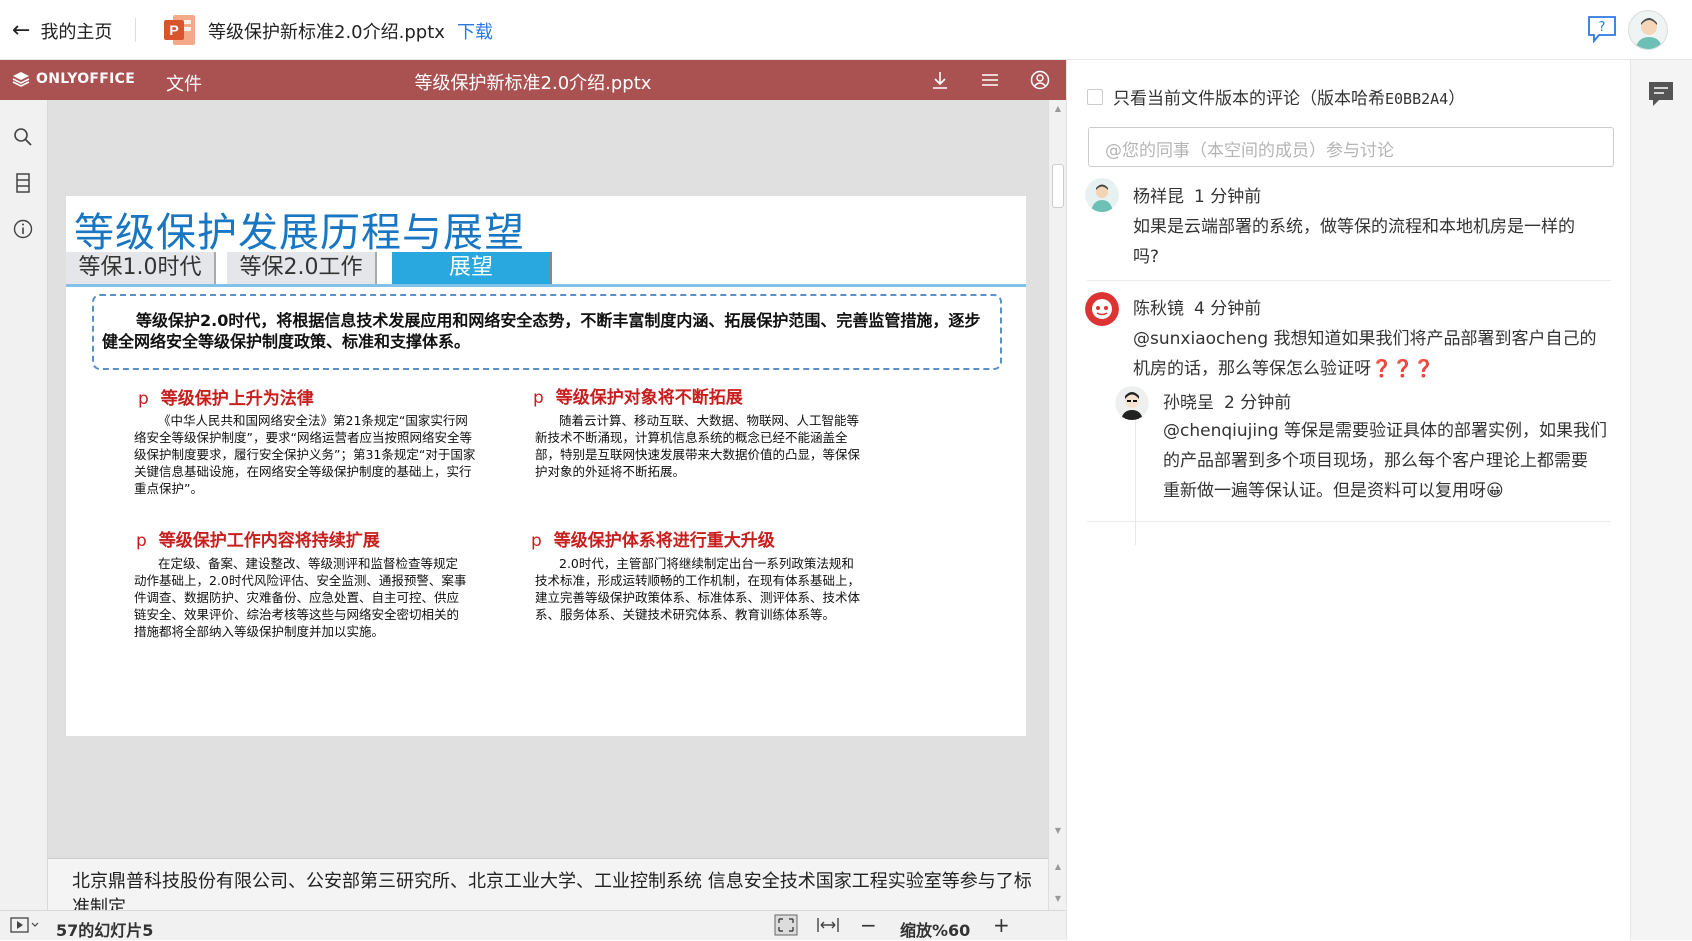 The image size is (1692, 941). Describe the element at coordinates (533, 83) in the screenshot. I see `document-title: 等级保护新标准2.0介绍.pptx` at that location.